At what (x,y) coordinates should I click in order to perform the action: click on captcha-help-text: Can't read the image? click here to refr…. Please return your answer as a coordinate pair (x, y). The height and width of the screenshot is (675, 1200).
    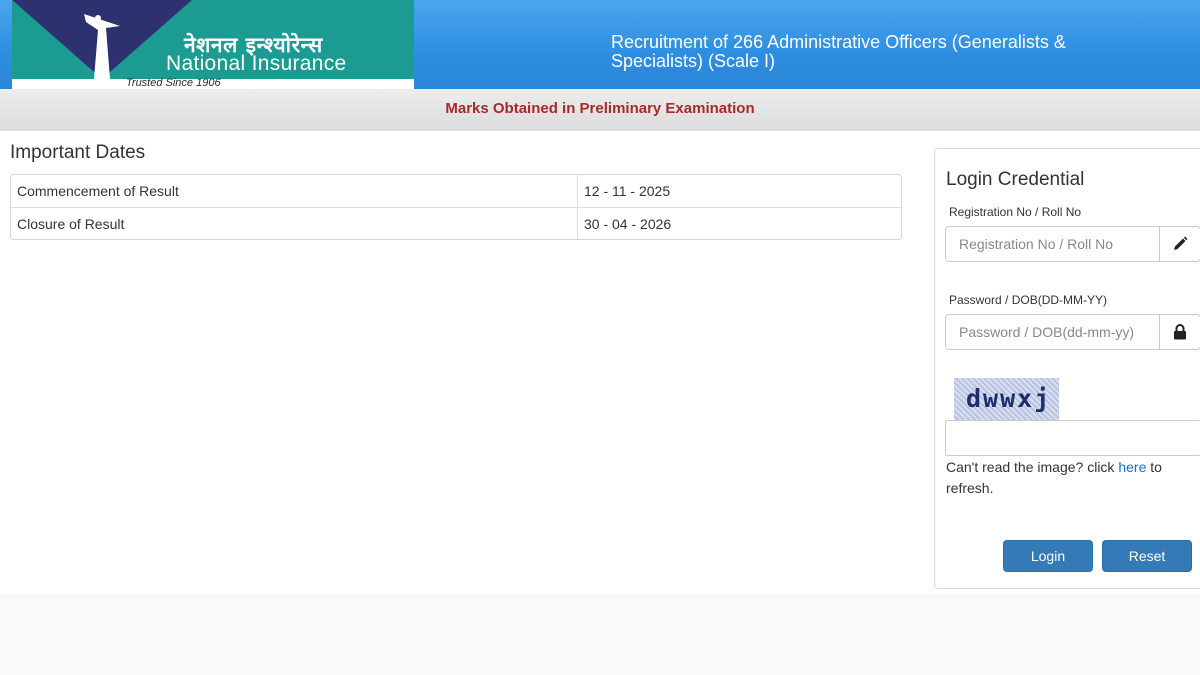
    Looking at the image, I should click on (1071, 478).